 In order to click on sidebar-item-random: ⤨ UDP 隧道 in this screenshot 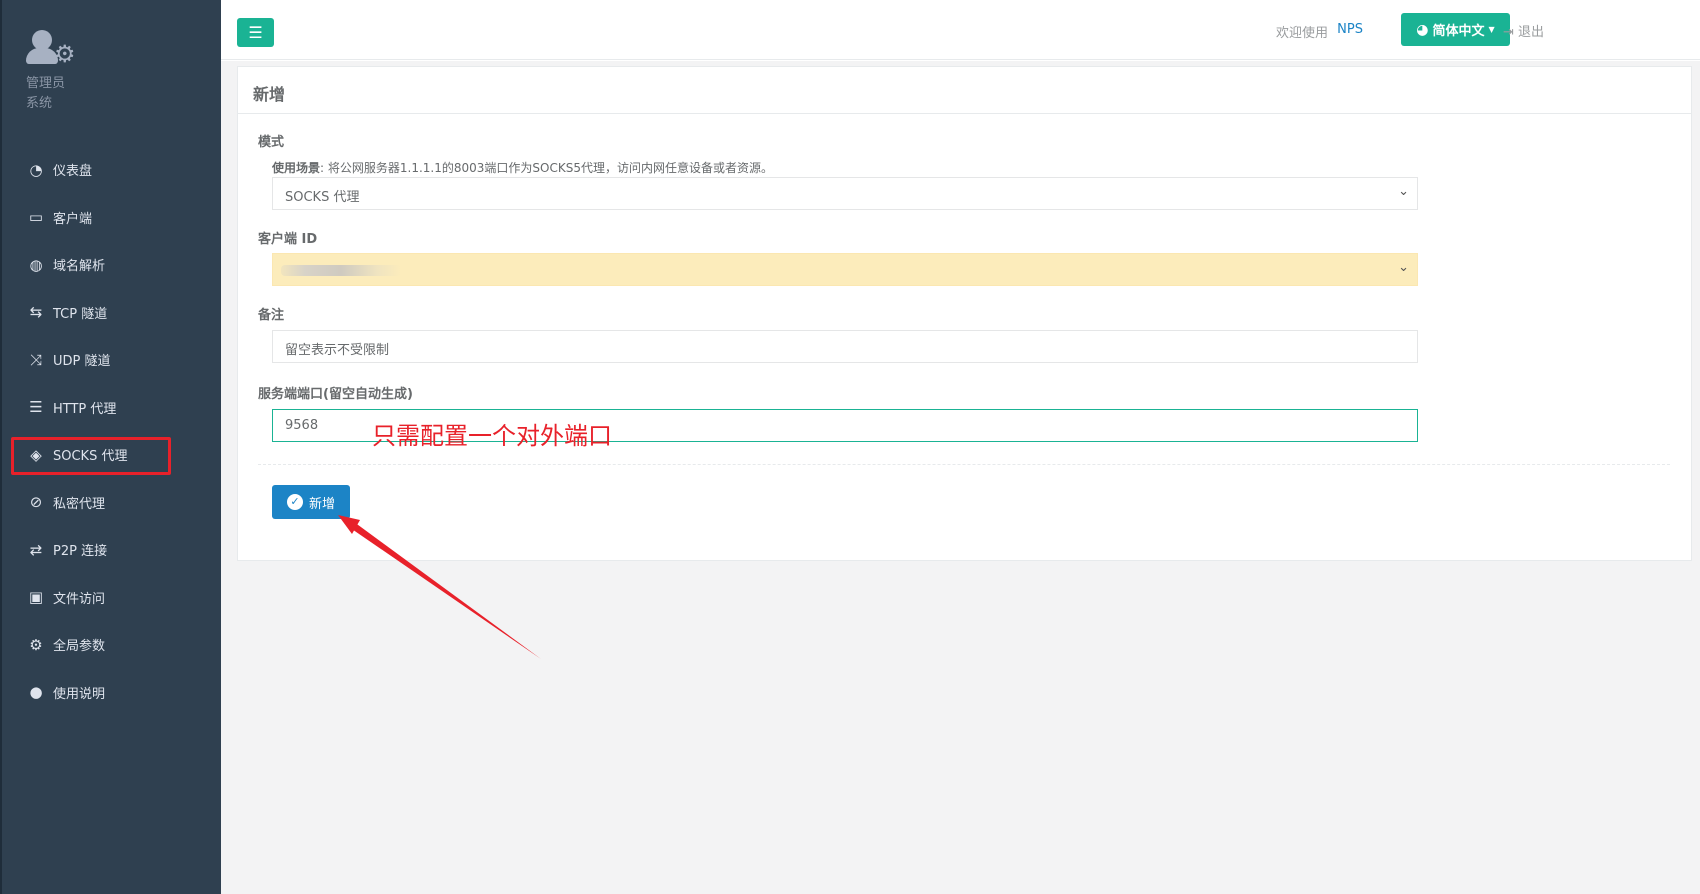, I will do `click(110, 360)`.